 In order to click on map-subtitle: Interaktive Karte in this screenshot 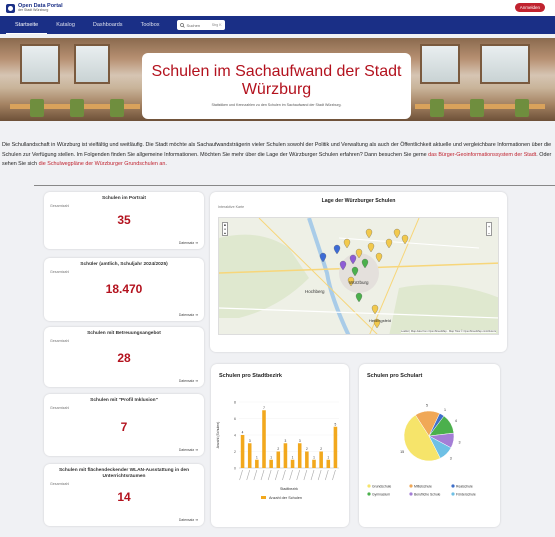, I will do `click(231, 207)`.